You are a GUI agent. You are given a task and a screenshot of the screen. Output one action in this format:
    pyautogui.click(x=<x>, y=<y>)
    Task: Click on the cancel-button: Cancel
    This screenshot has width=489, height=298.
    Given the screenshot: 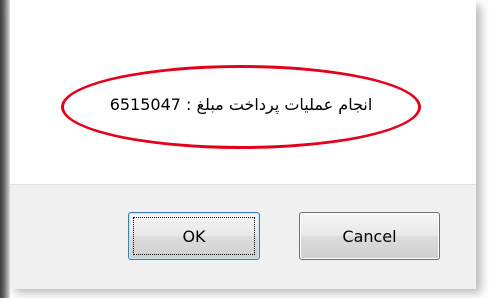 What is the action you would take?
    pyautogui.click(x=369, y=236)
    